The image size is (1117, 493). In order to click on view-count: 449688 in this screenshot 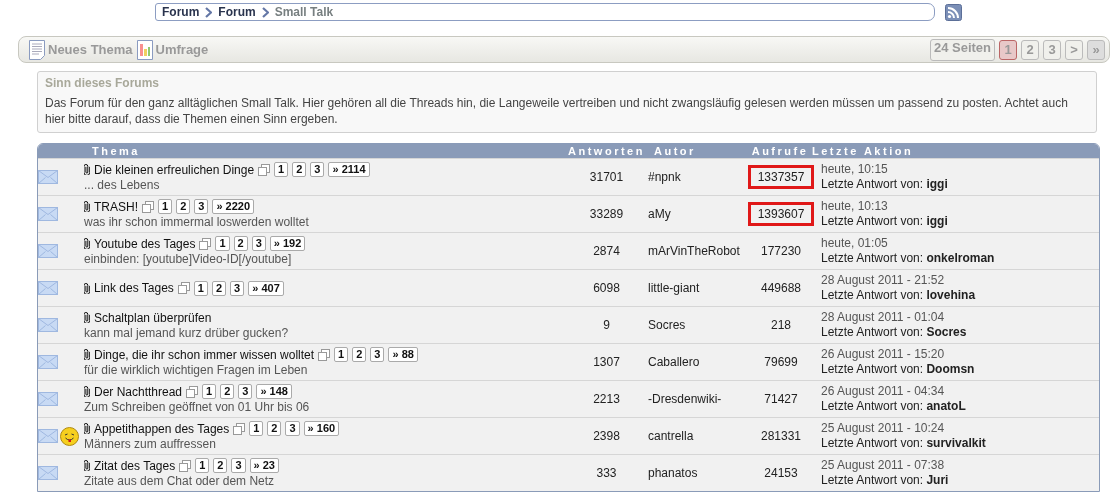, I will do `click(780, 288)`.